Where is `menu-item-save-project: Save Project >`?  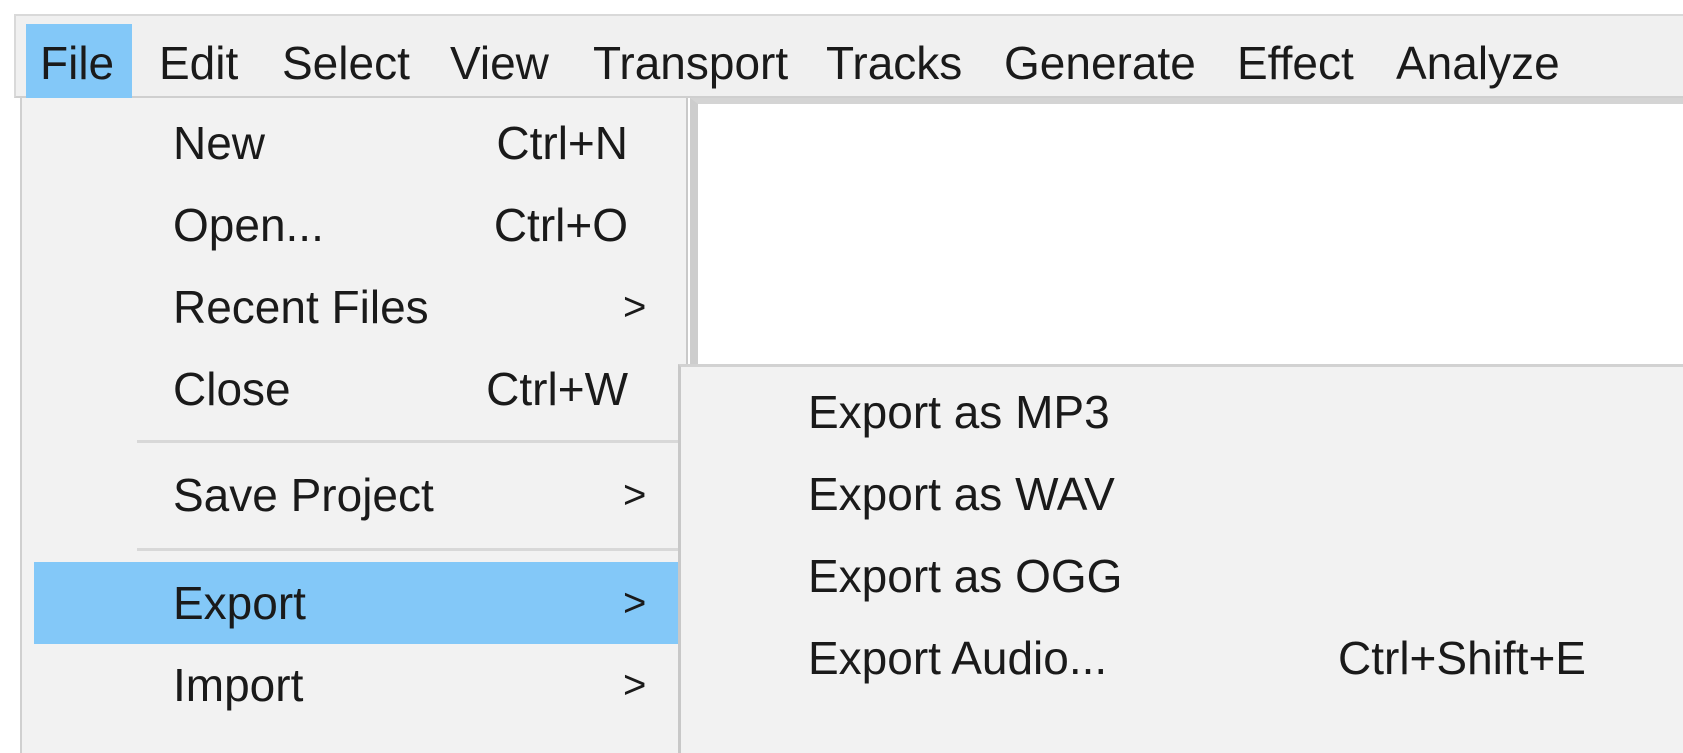
menu-item-save-project: Save Project > is located at coordinates (360, 495).